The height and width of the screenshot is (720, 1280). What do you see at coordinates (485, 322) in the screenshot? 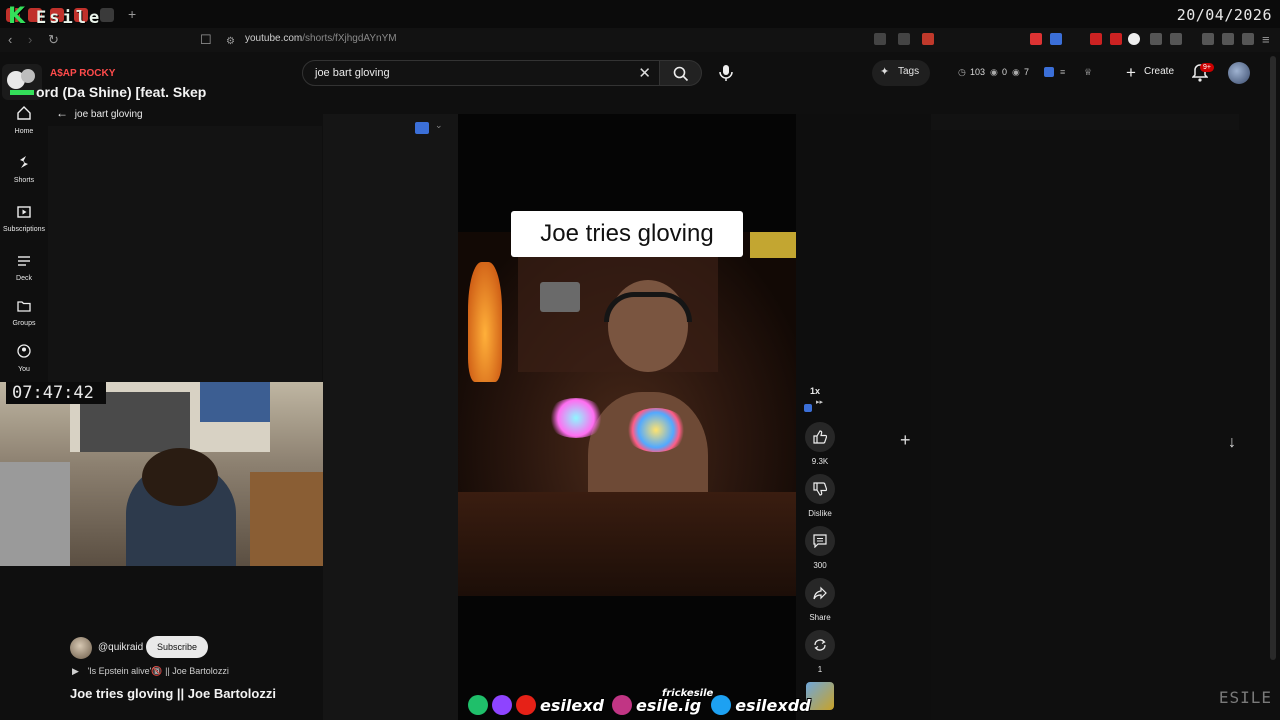
I see `lava-lamp` at bounding box center [485, 322].